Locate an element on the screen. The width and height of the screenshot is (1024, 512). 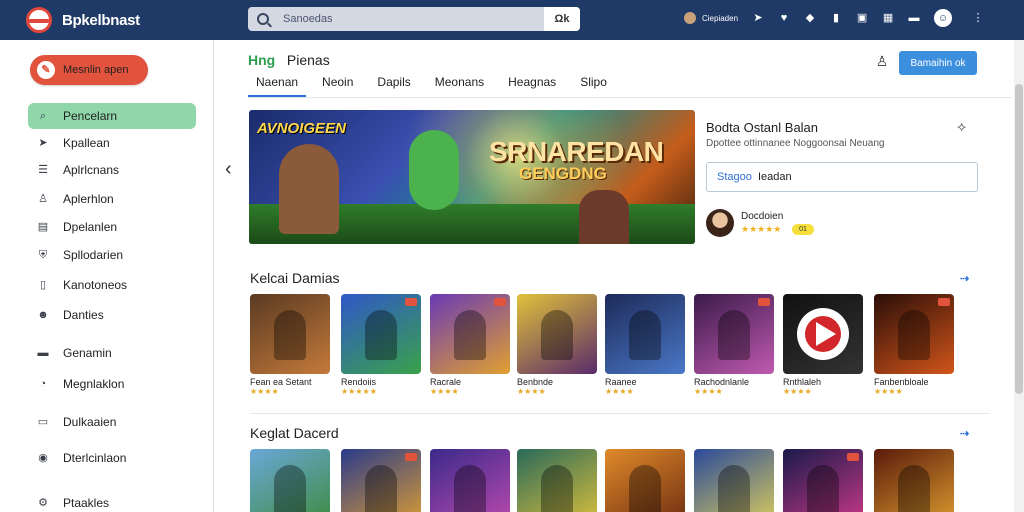
featured-input-bold: Stagoo is located at coordinates (734, 177).